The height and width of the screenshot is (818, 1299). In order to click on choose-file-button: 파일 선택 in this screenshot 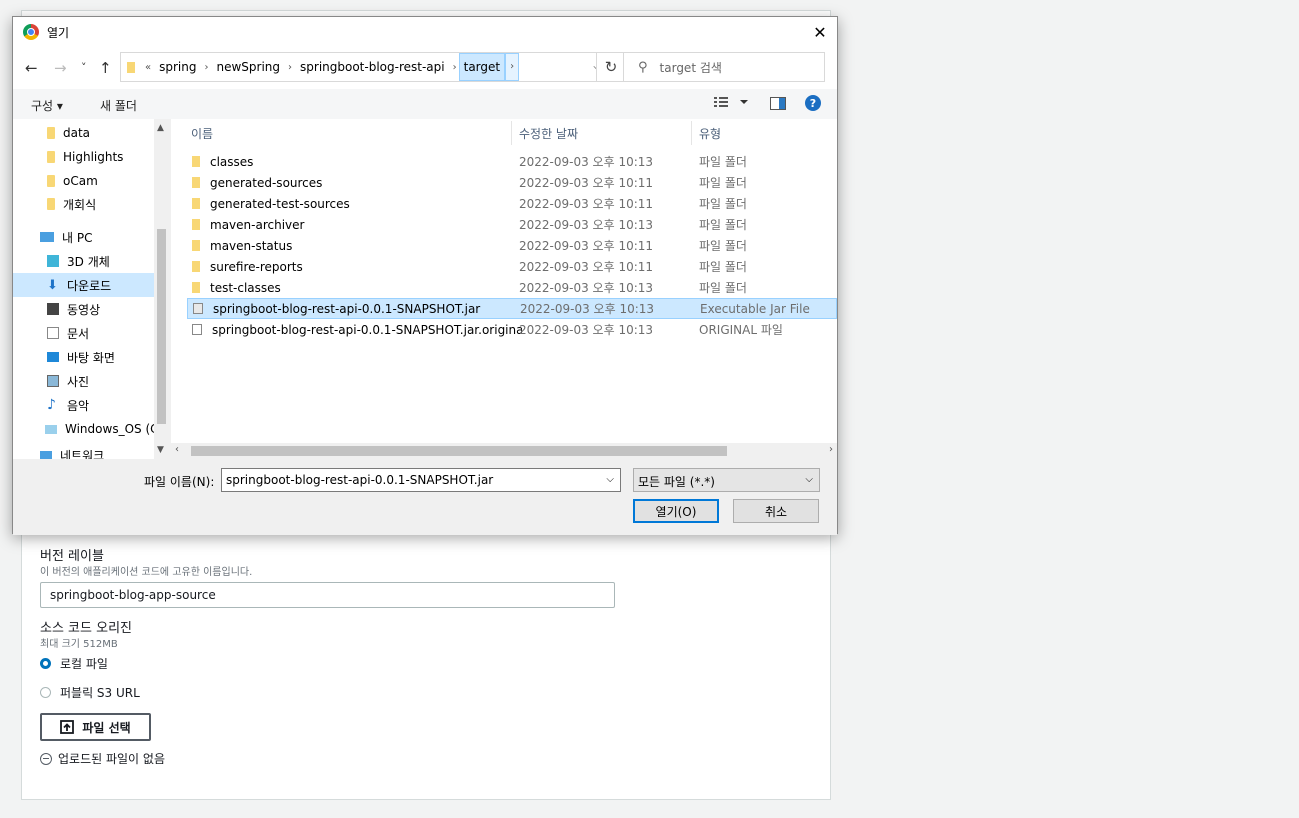, I will do `click(95, 727)`.